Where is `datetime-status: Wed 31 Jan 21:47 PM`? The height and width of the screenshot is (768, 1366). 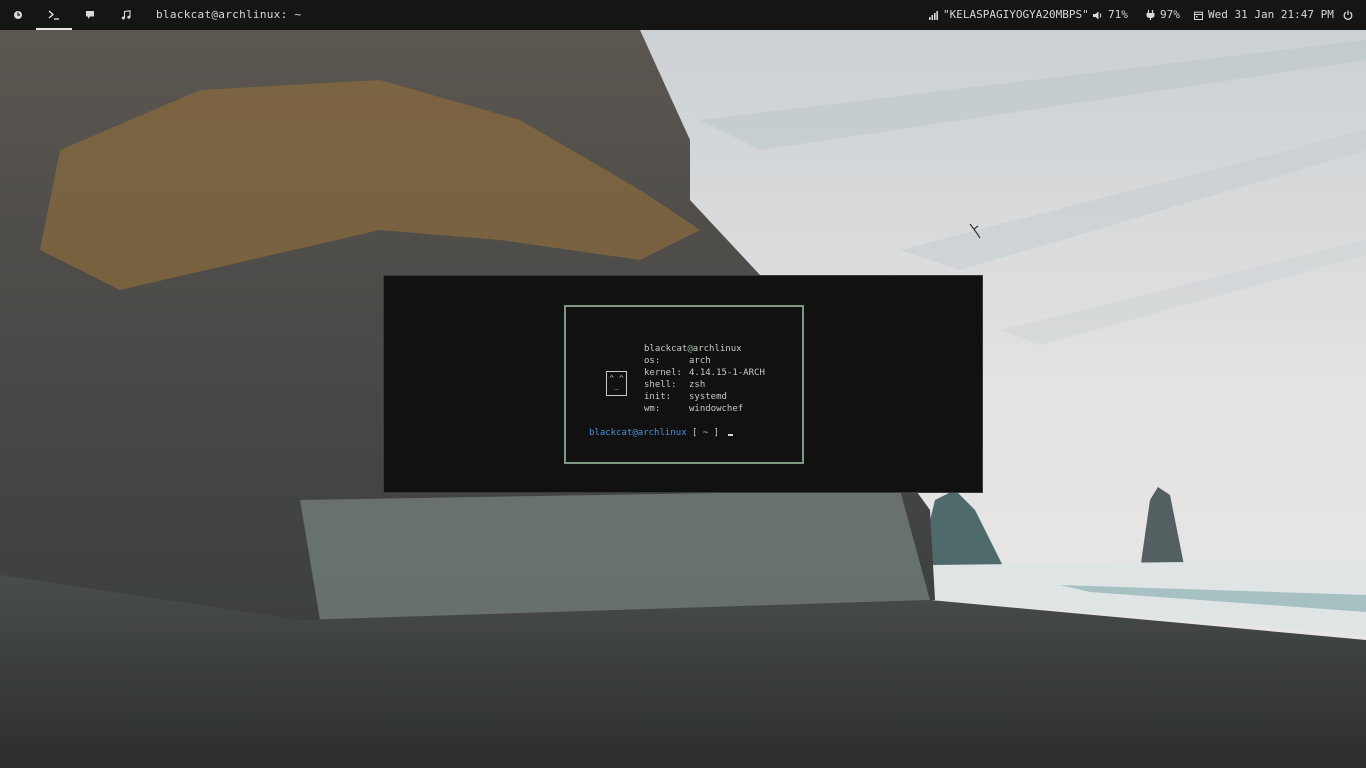
datetime-status: Wed 31 Jan 21:47 PM is located at coordinates (1264, 15).